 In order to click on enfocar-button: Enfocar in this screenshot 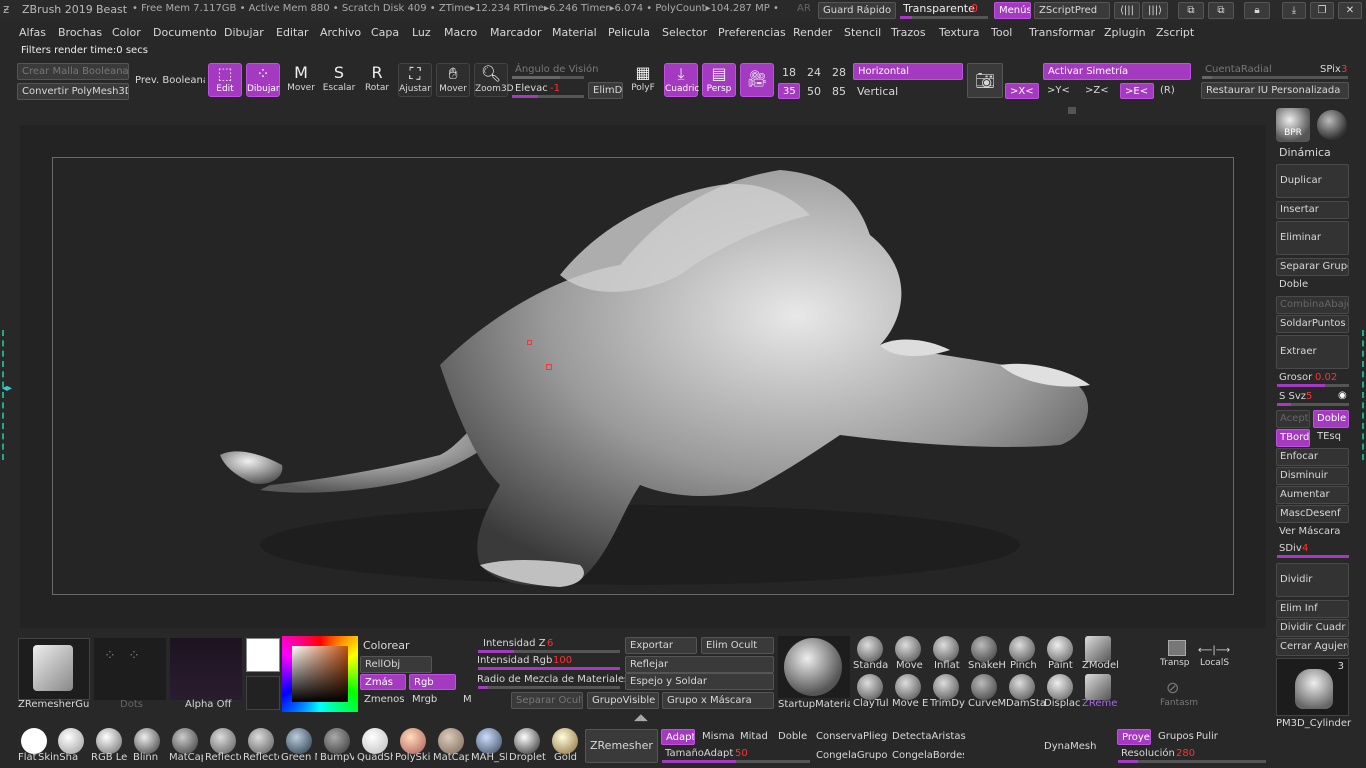, I will do `click(1312, 457)`.